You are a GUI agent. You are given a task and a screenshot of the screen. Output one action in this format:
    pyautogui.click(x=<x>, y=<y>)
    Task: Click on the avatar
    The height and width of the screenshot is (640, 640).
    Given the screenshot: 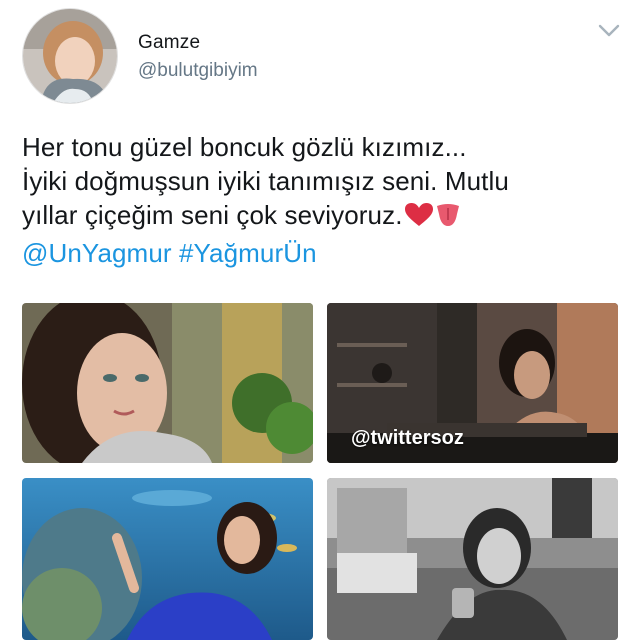 What is the action you would take?
    pyautogui.click(x=70, y=56)
    